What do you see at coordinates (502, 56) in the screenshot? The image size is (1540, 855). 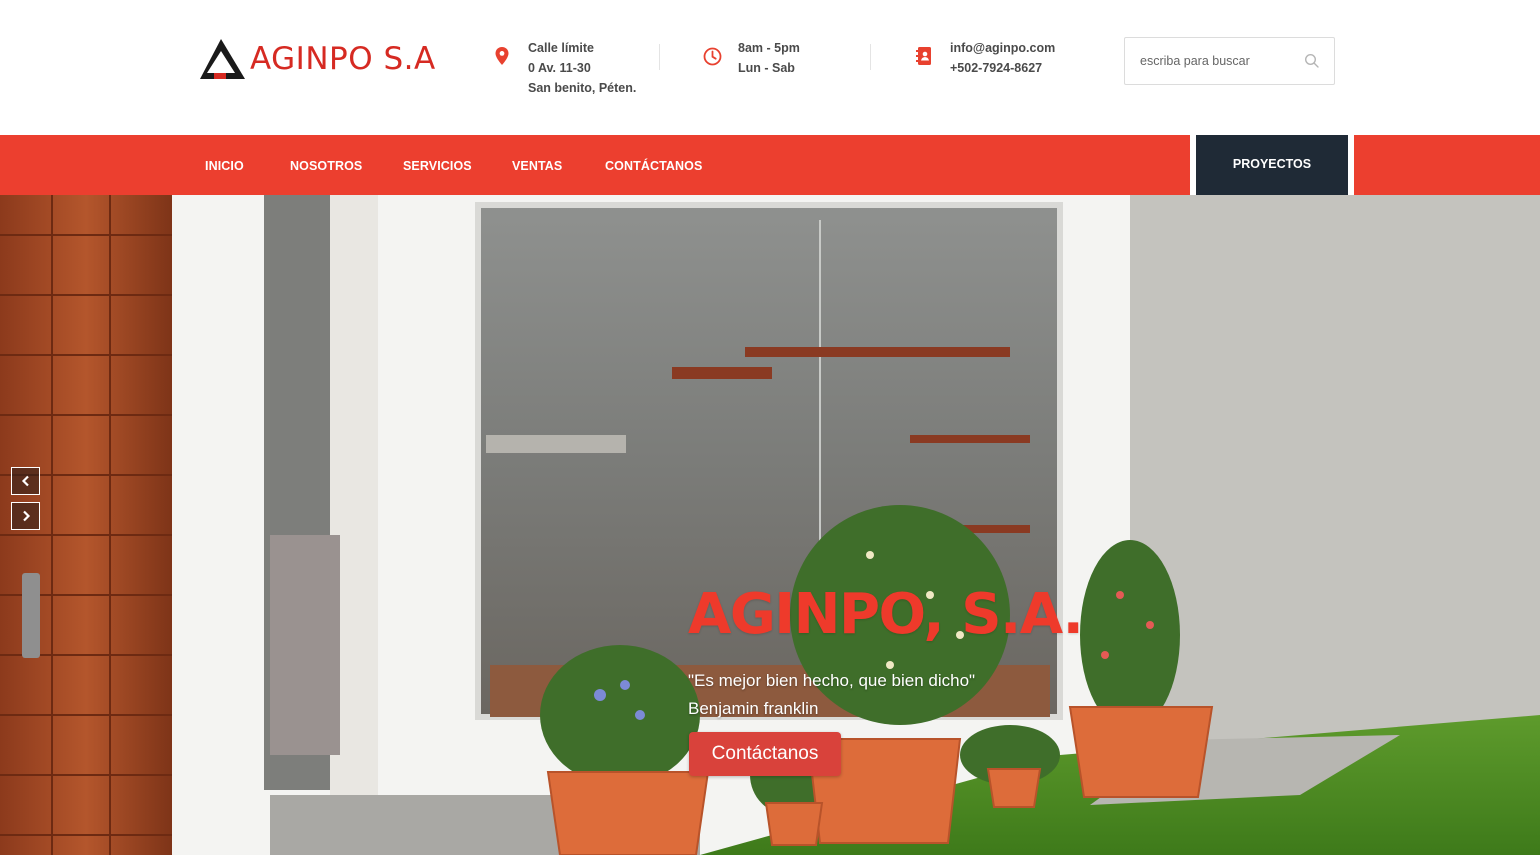 I see `map-pin-icon` at bounding box center [502, 56].